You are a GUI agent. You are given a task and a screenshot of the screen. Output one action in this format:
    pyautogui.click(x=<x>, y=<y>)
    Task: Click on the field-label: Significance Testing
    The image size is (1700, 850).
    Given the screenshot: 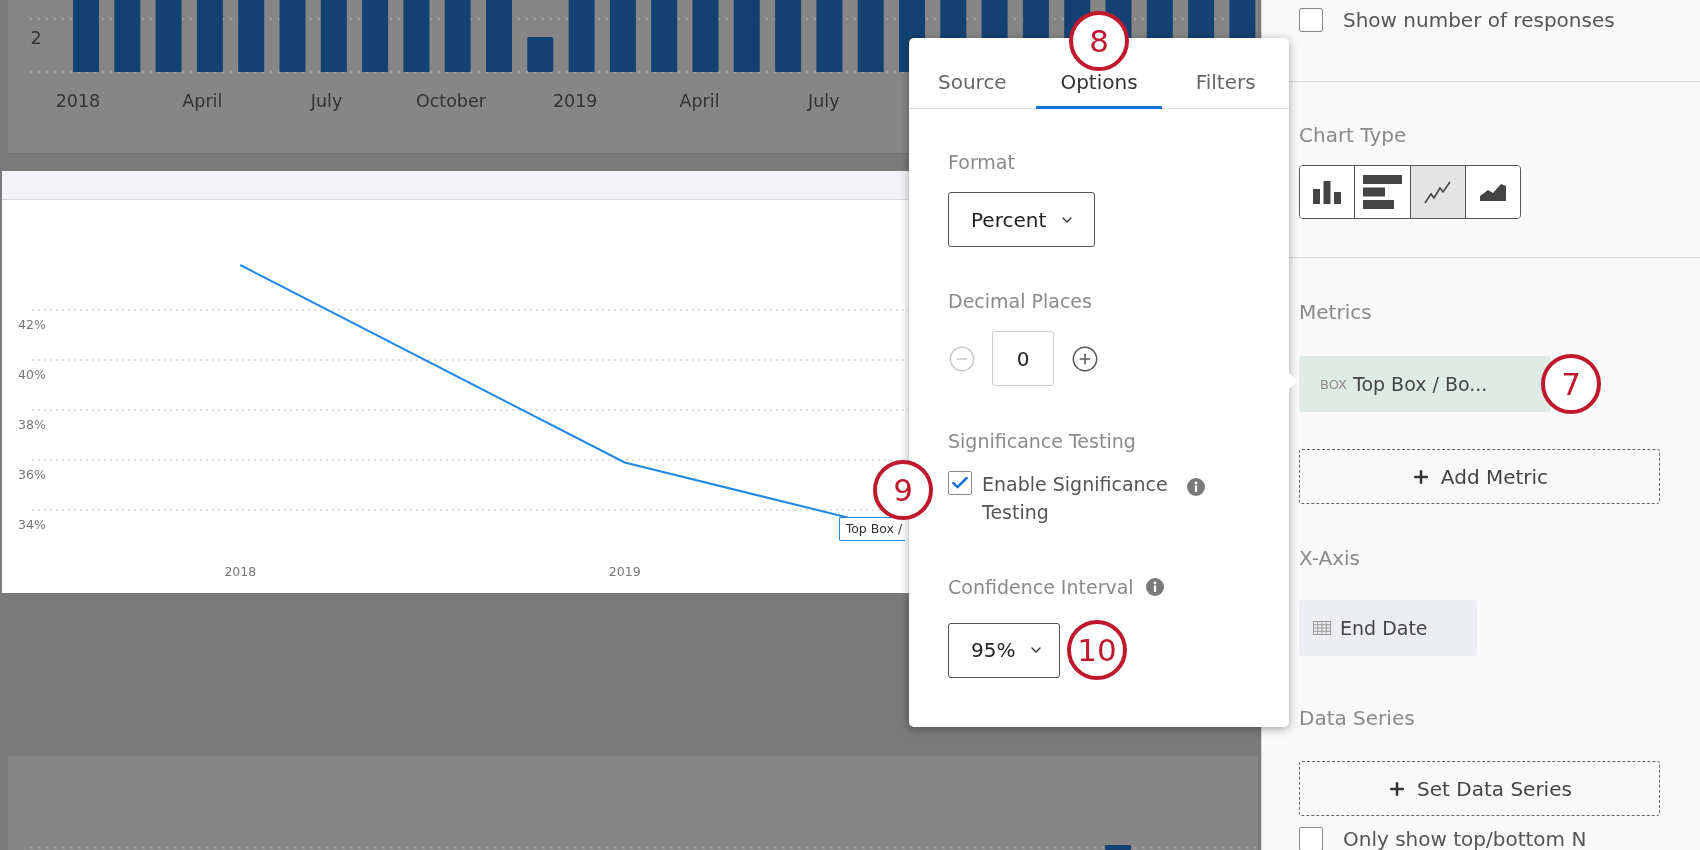 What is the action you would take?
    pyautogui.click(x=1042, y=441)
    